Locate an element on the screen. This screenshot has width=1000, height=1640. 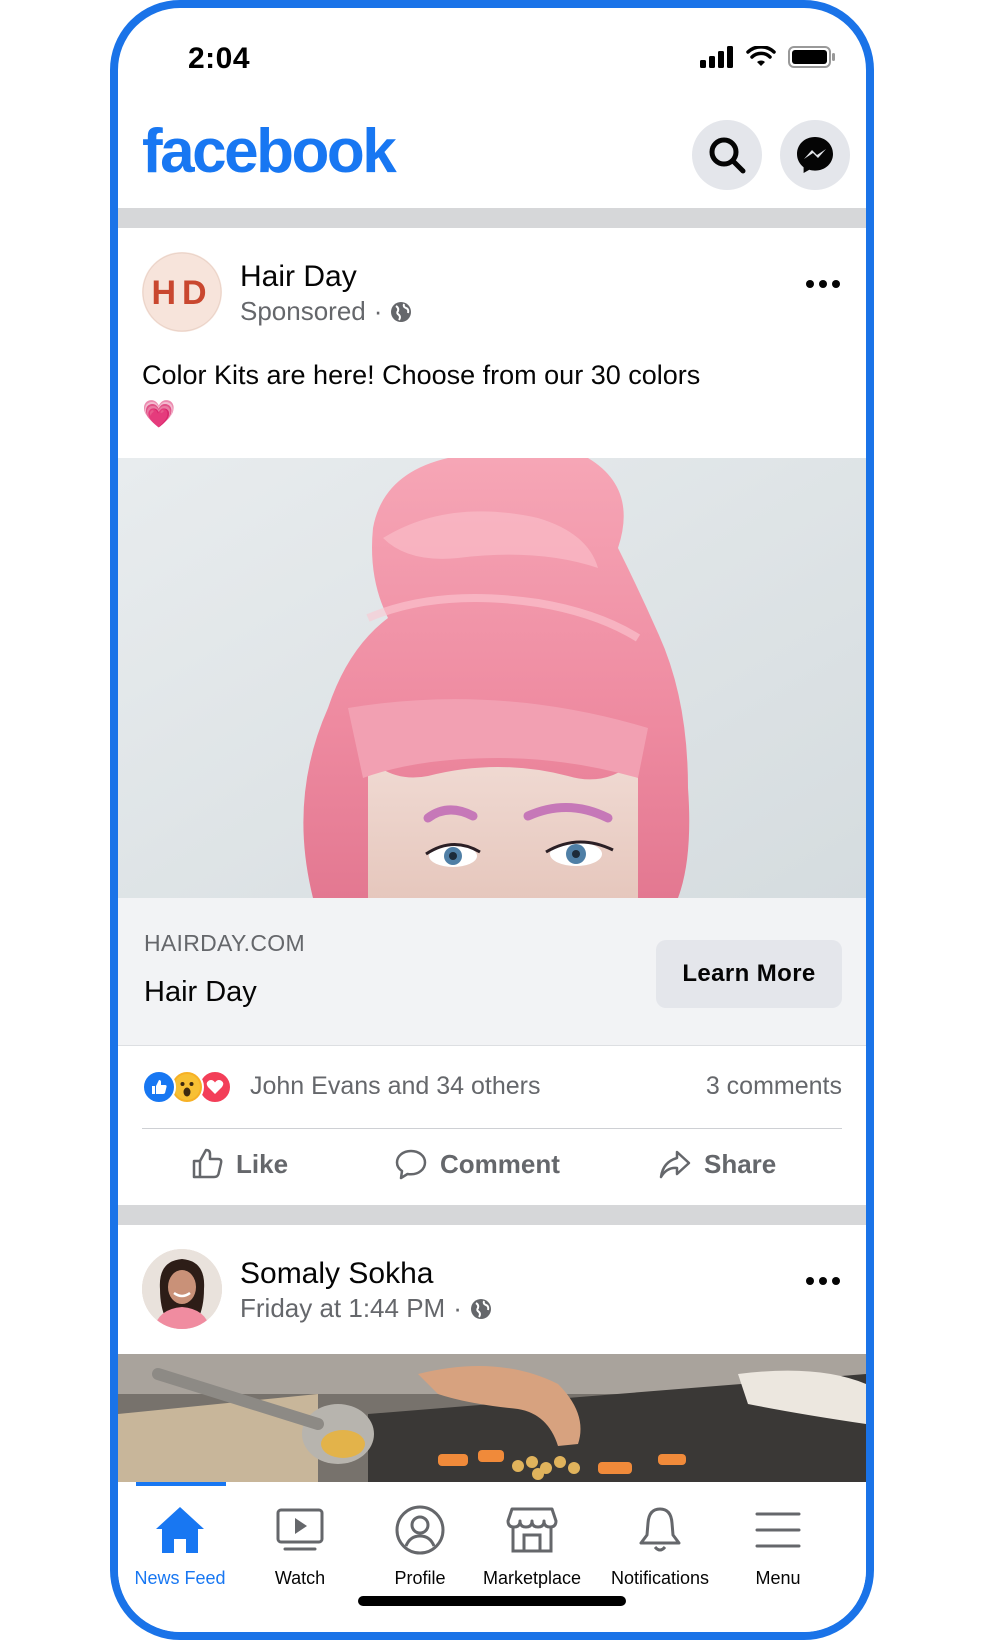
post-image is located at coordinates (492, 1418).